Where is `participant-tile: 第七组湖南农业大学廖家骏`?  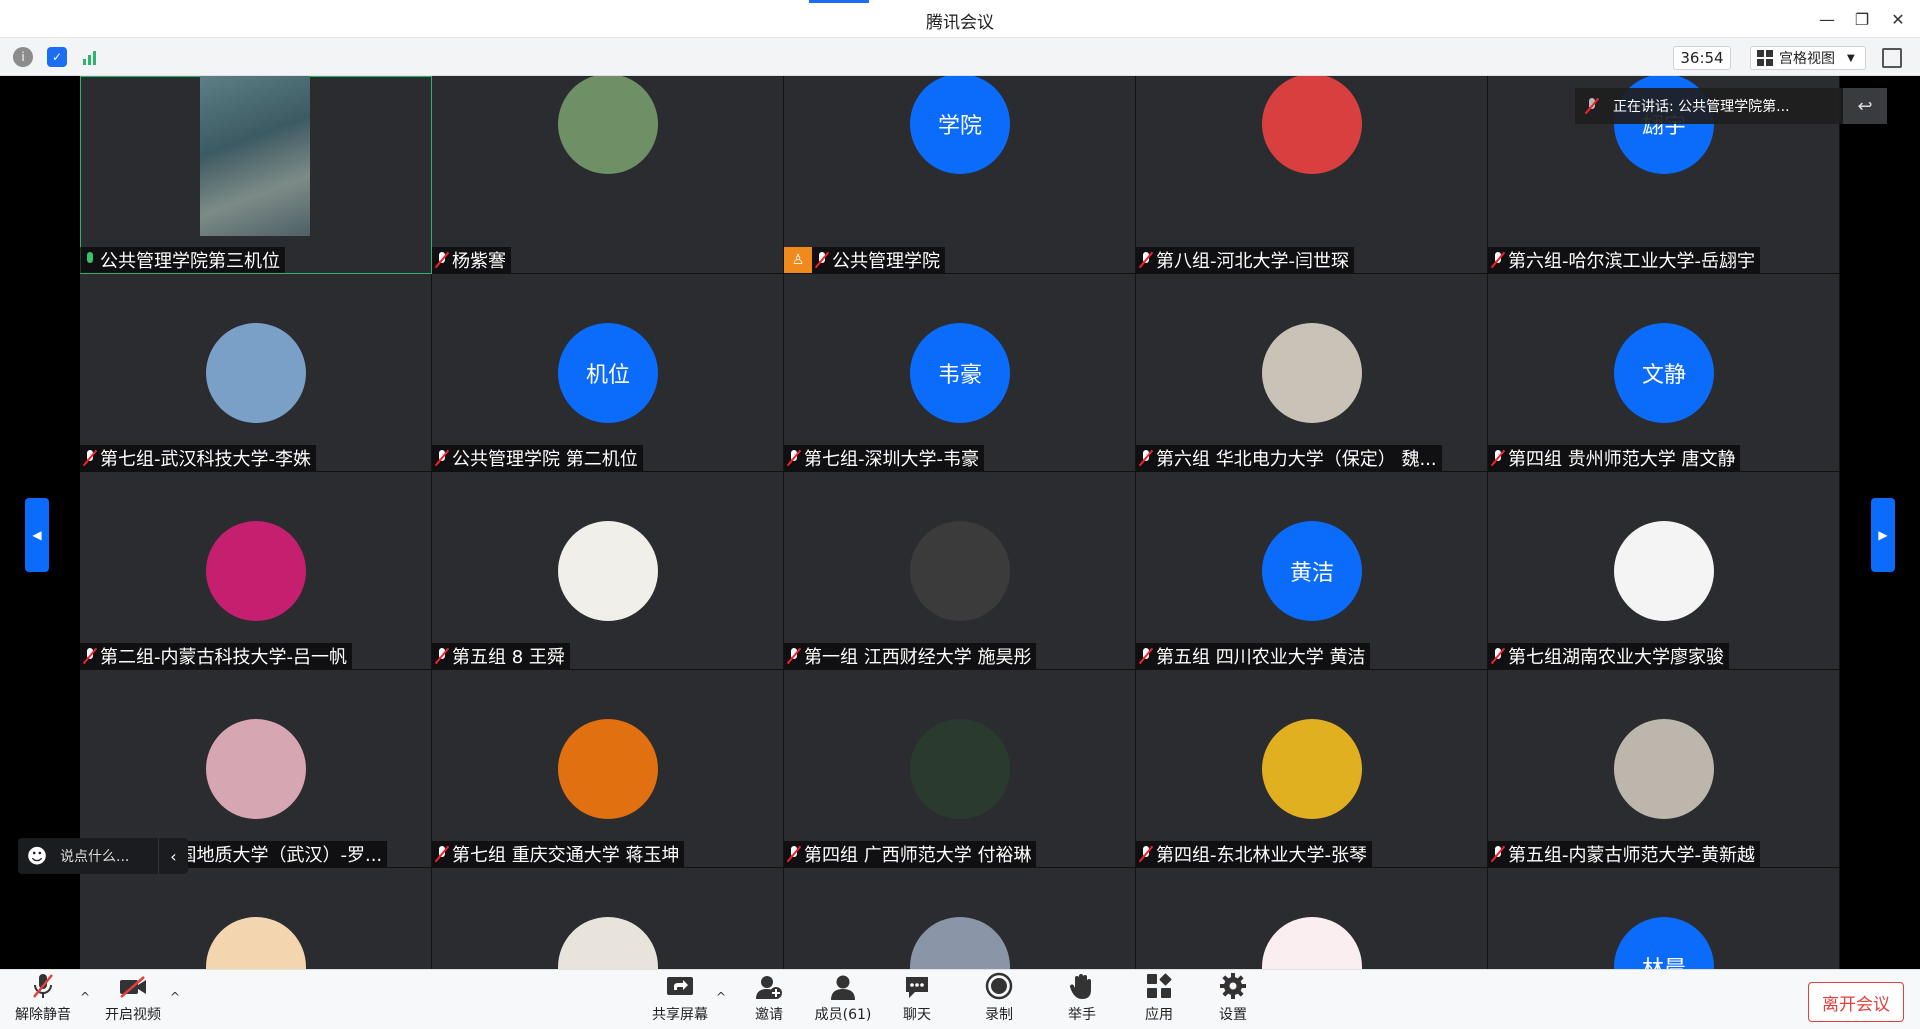 participant-tile: 第七组湖南农业大学廖家骏 is located at coordinates (1664, 571).